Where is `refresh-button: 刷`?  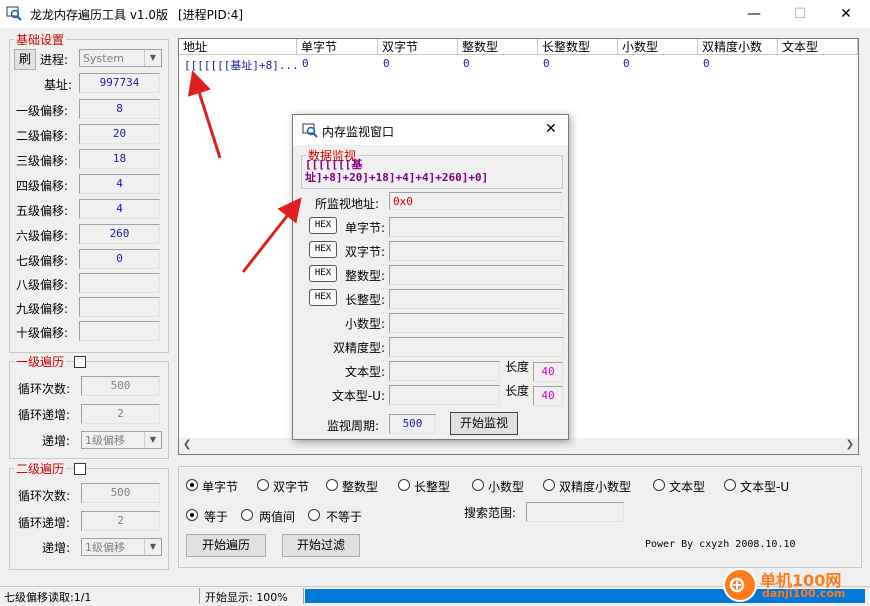
refresh-button: 刷 is located at coordinates (25, 59).